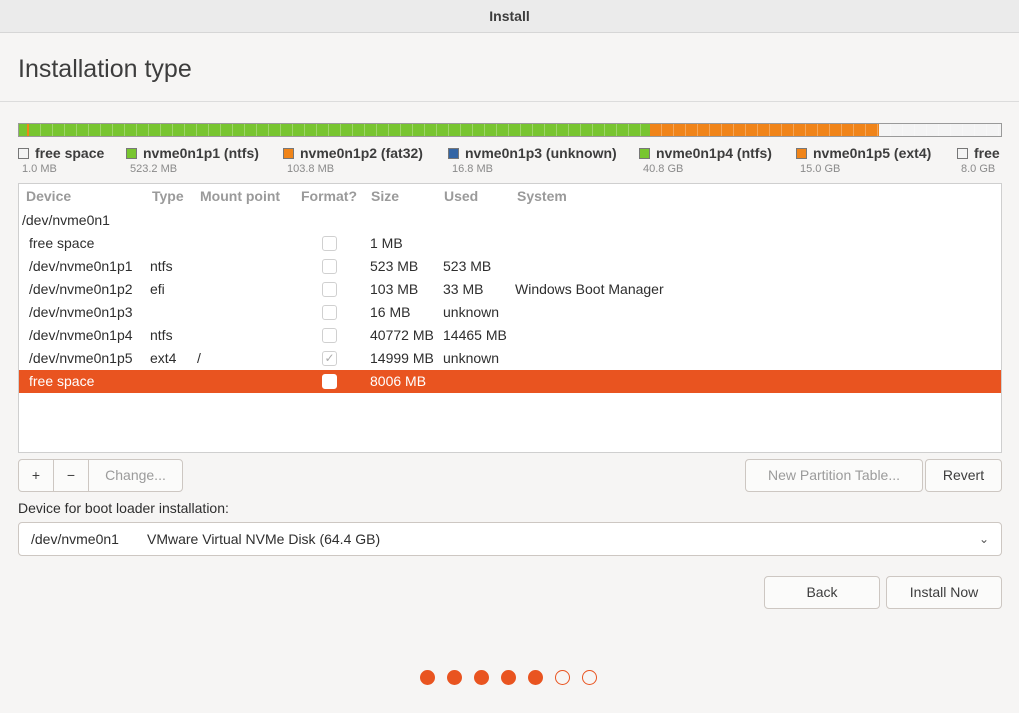 This screenshot has width=1019, height=713. What do you see at coordinates (510, 312) in the screenshot?
I see `table-row: /dev/nvme0n1p3 16 MB unknown` at bounding box center [510, 312].